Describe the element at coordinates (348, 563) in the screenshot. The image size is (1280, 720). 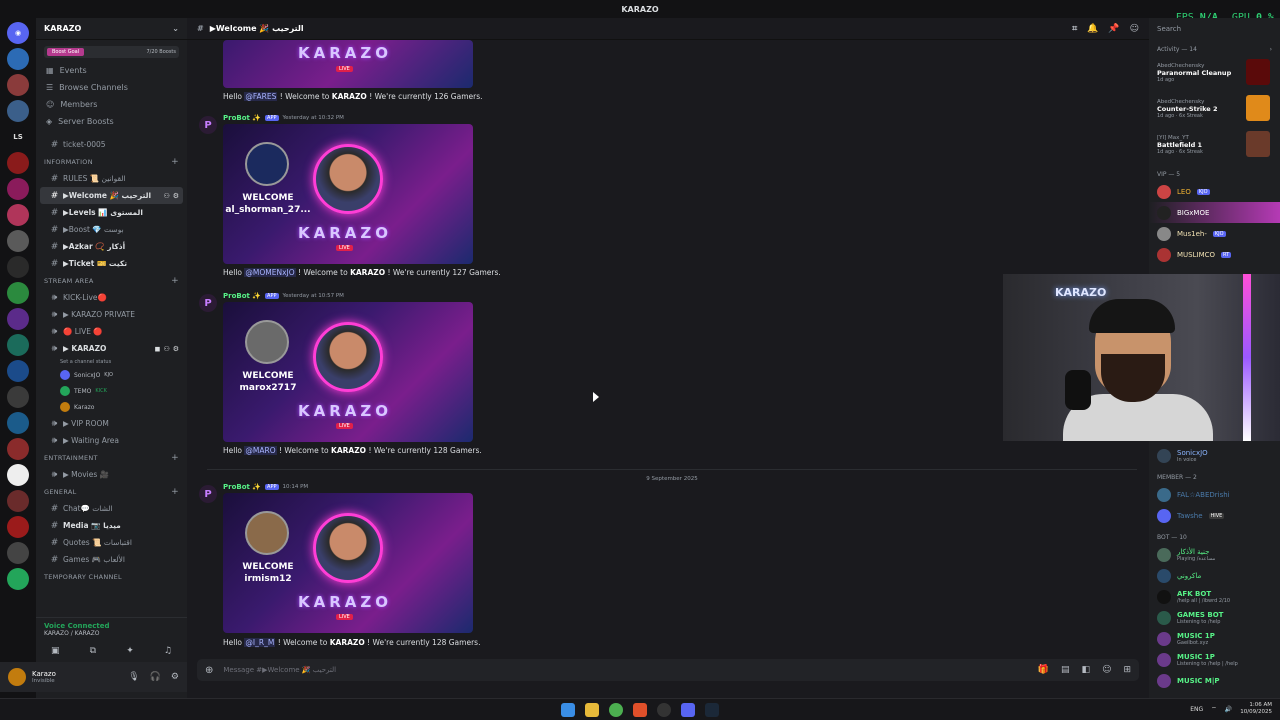
I see `welcome-banner: WELCOME irmism12 KARAZO LIVE` at that location.